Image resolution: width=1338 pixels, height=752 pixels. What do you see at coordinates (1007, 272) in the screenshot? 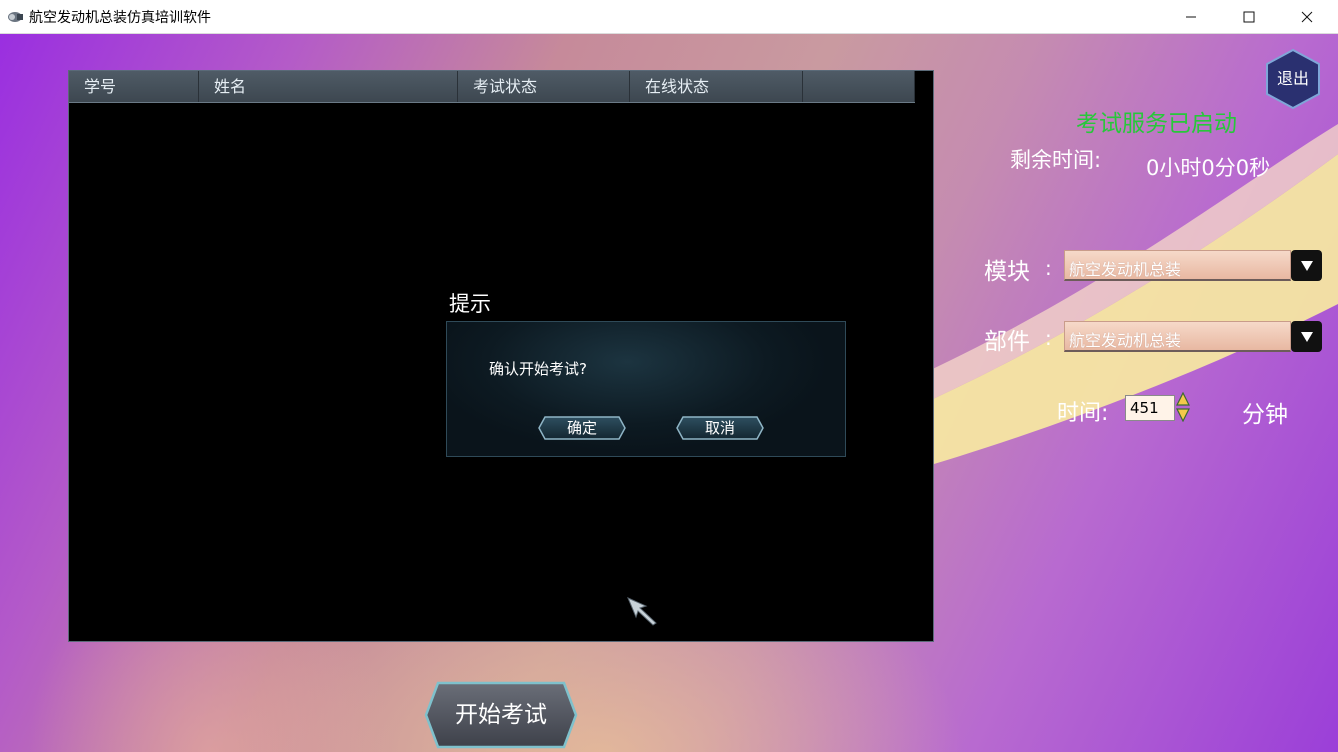
I see `module-label: 模块` at bounding box center [1007, 272].